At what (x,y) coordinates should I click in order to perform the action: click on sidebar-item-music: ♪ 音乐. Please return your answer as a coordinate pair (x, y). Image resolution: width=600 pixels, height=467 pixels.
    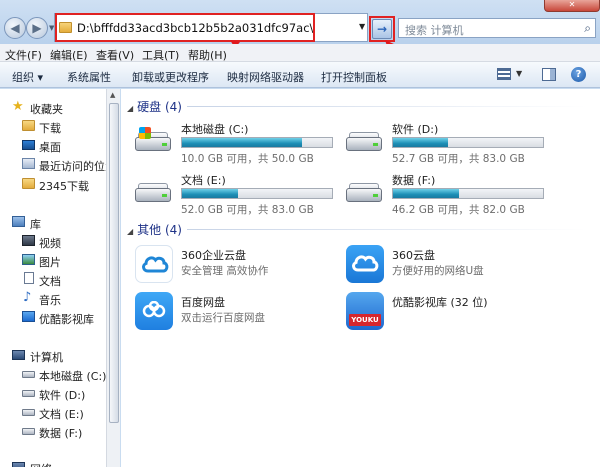
    Looking at the image, I should click on (54, 298).